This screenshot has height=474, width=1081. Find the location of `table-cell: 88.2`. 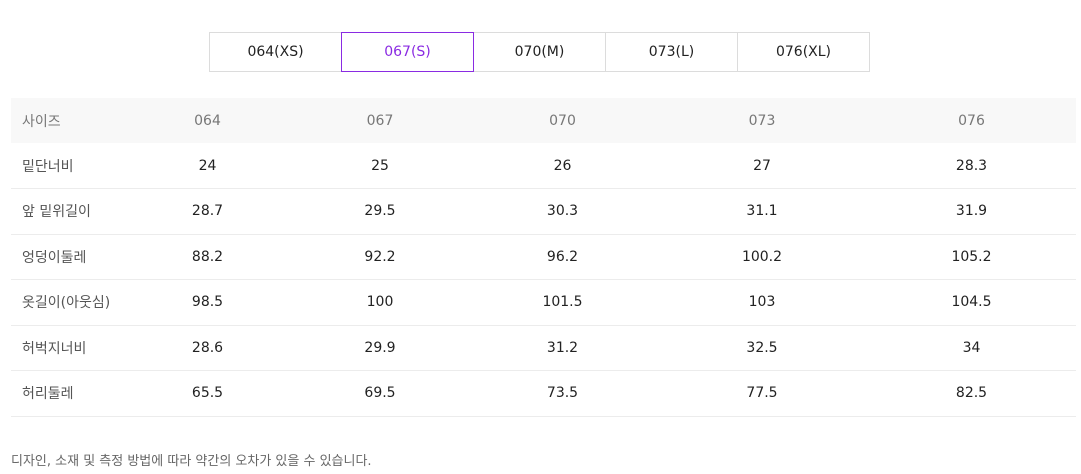

table-cell: 88.2 is located at coordinates (207, 257).